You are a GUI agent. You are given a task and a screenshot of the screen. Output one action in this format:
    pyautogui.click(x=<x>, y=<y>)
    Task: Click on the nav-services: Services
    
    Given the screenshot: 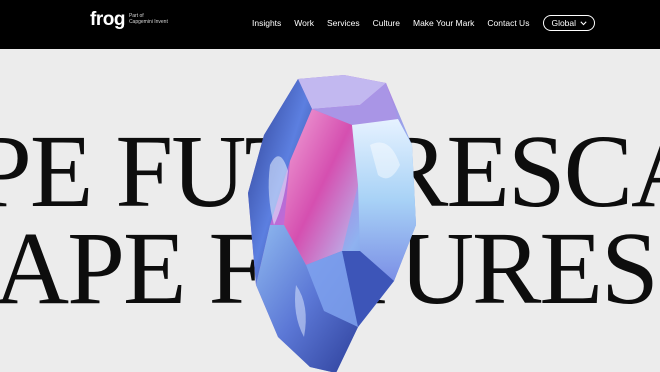 What is the action you would take?
    pyautogui.click(x=343, y=23)
    